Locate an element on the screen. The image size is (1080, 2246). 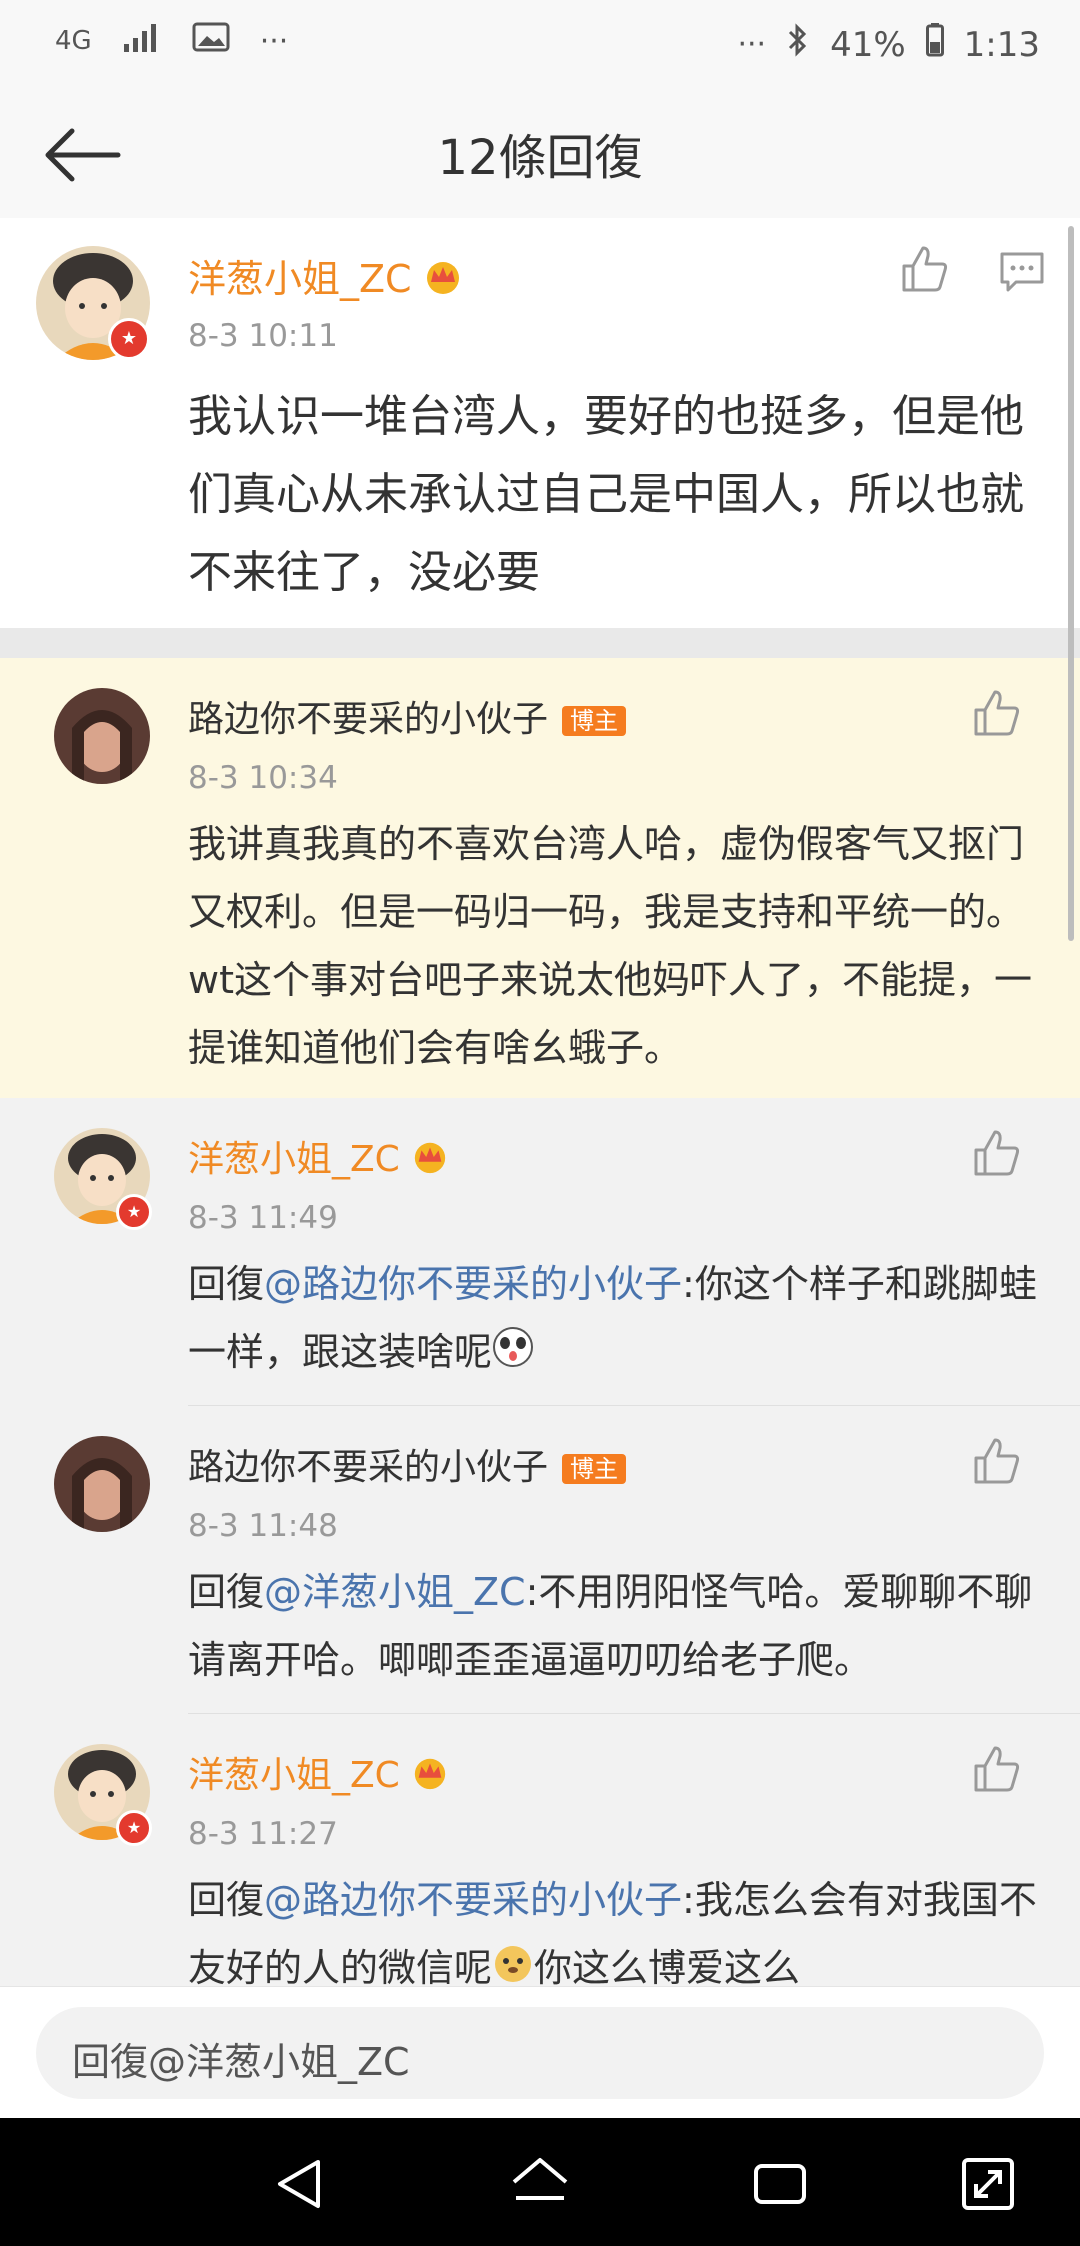
battery-percent: 41% is located at coordinates (868, 44).